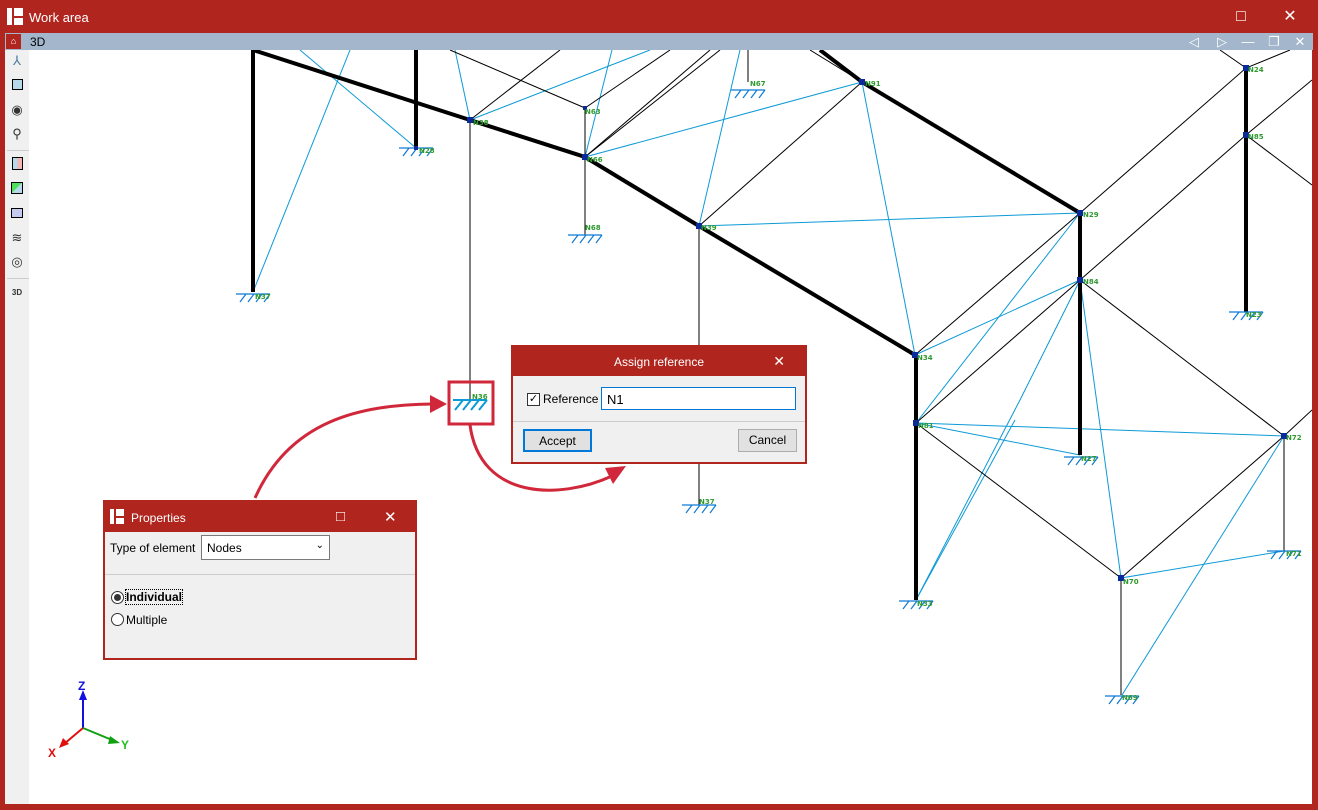  I want to click on node-label: N68, so click(593, 228).